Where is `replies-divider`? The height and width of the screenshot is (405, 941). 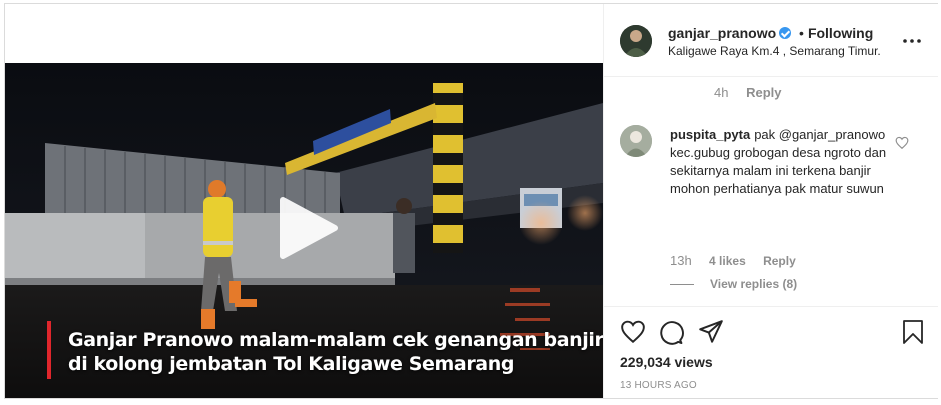
replies-divider is located at coordinates (682, 285).